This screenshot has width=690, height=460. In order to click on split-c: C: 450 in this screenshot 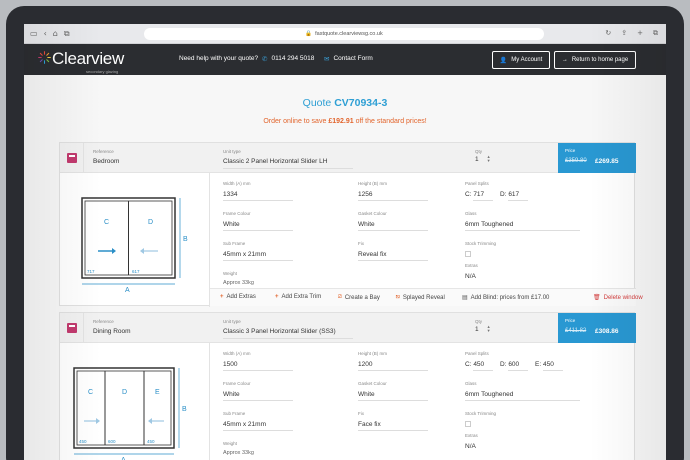, I will do `click(474, 364)`.